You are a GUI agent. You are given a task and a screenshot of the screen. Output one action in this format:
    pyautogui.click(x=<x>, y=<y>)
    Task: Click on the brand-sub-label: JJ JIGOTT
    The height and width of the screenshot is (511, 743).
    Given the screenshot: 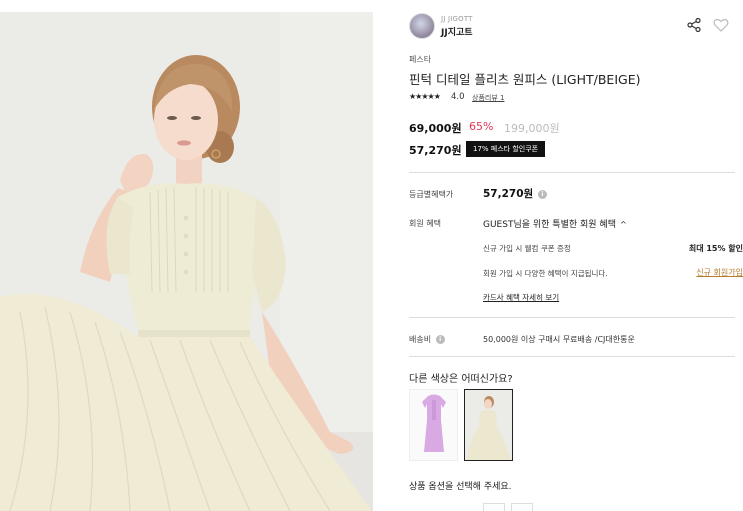 What is the action you would take?
    pyautogui.click(x=457, y=19)
    